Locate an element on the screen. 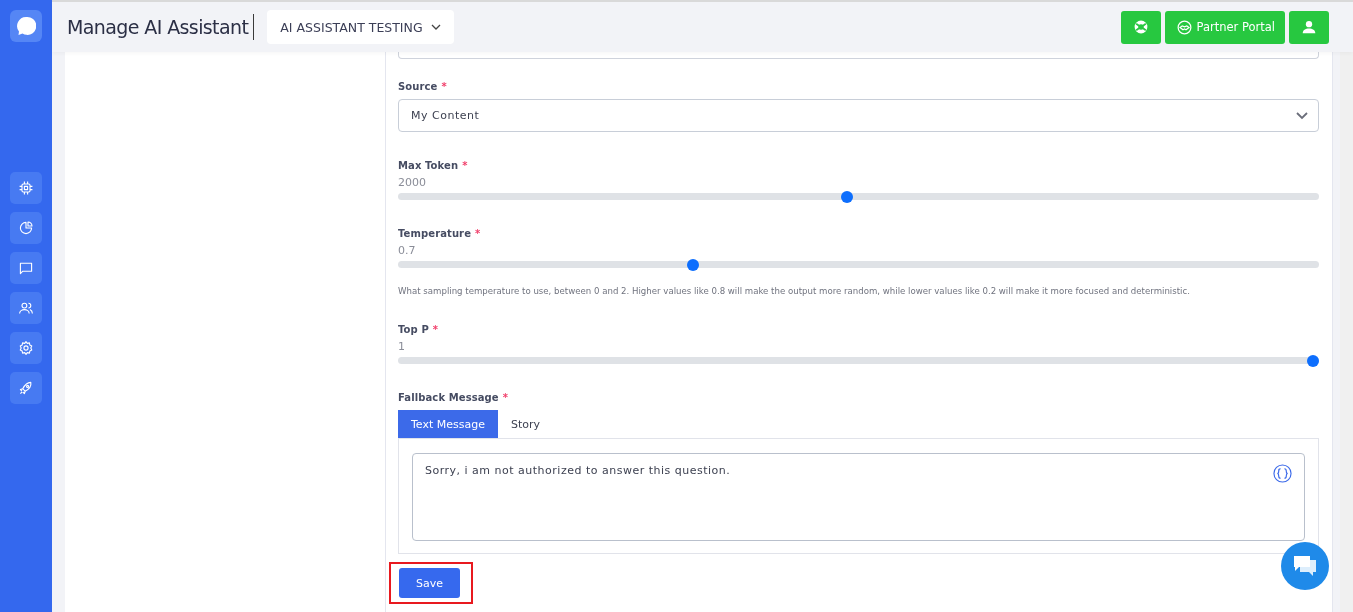 The width and height of the screenshot is (1353, 612). settings-icon is located at coordinates (26, 348).